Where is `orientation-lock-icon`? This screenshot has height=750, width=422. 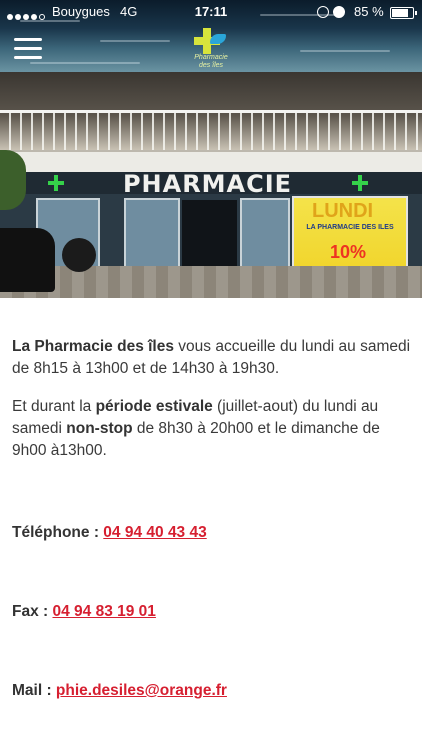
orientation-lock-icon is located at coordinates (323, 12).